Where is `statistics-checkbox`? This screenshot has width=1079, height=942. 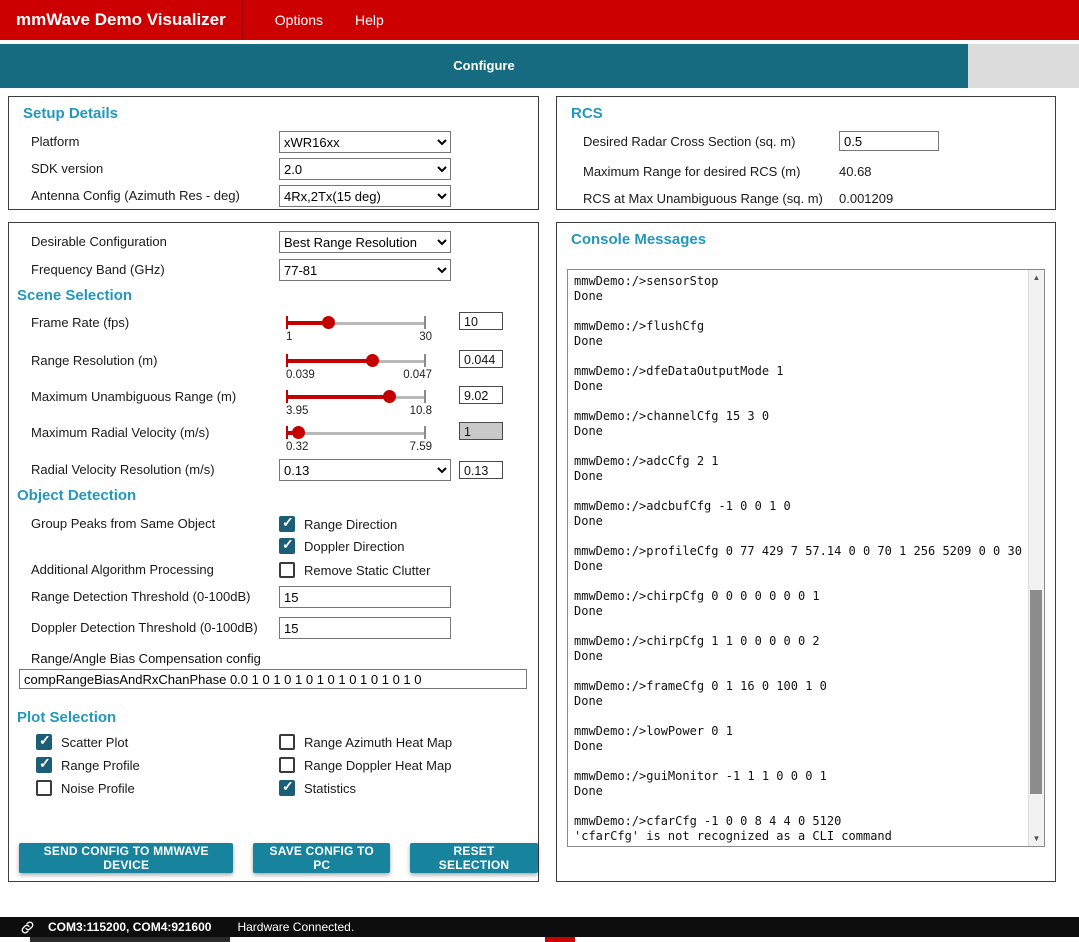
statistics-checkbox is located at coordinates (287, 787).